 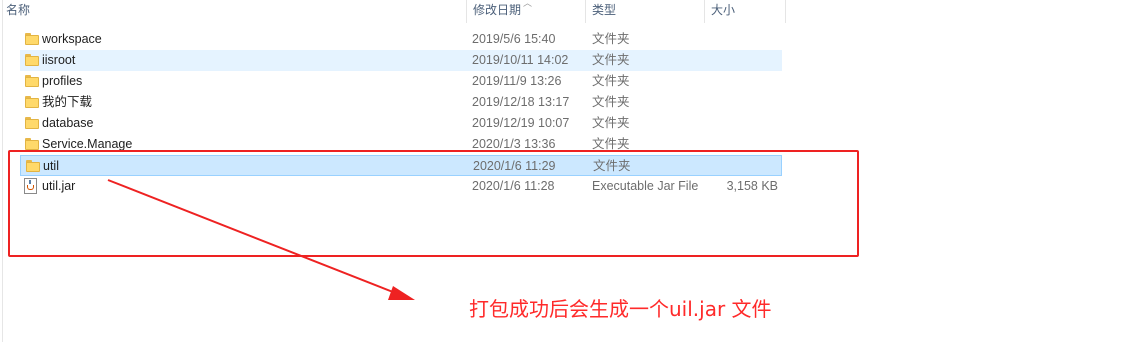 I want to click on arrow-shaft, so click(x=253, y=237).